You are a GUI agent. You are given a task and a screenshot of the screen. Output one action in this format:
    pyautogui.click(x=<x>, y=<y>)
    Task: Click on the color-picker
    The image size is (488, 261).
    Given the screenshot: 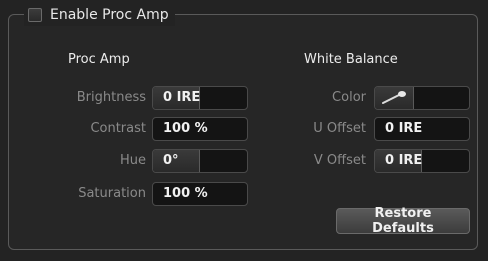 What is the action you would take?
    pyautogui.click(x=422, y=98)
    